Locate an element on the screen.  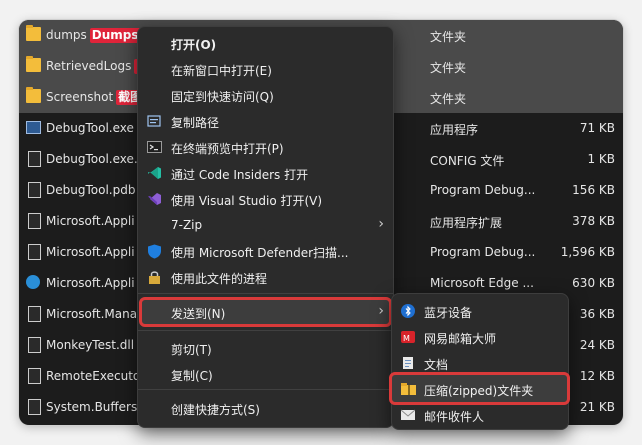
menu-item-locking-processes: 使用此文件的进程 is located at coordinates (265, 277).